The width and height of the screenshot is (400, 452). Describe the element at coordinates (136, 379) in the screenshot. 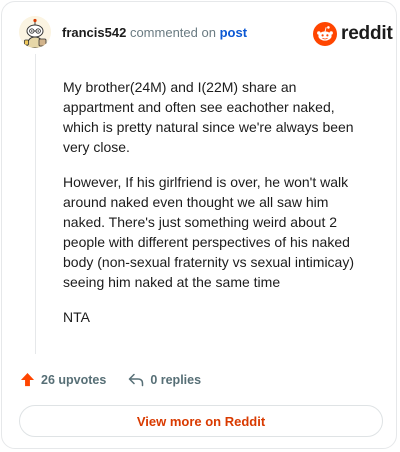

I see `reply-arrow-icon` at that location.